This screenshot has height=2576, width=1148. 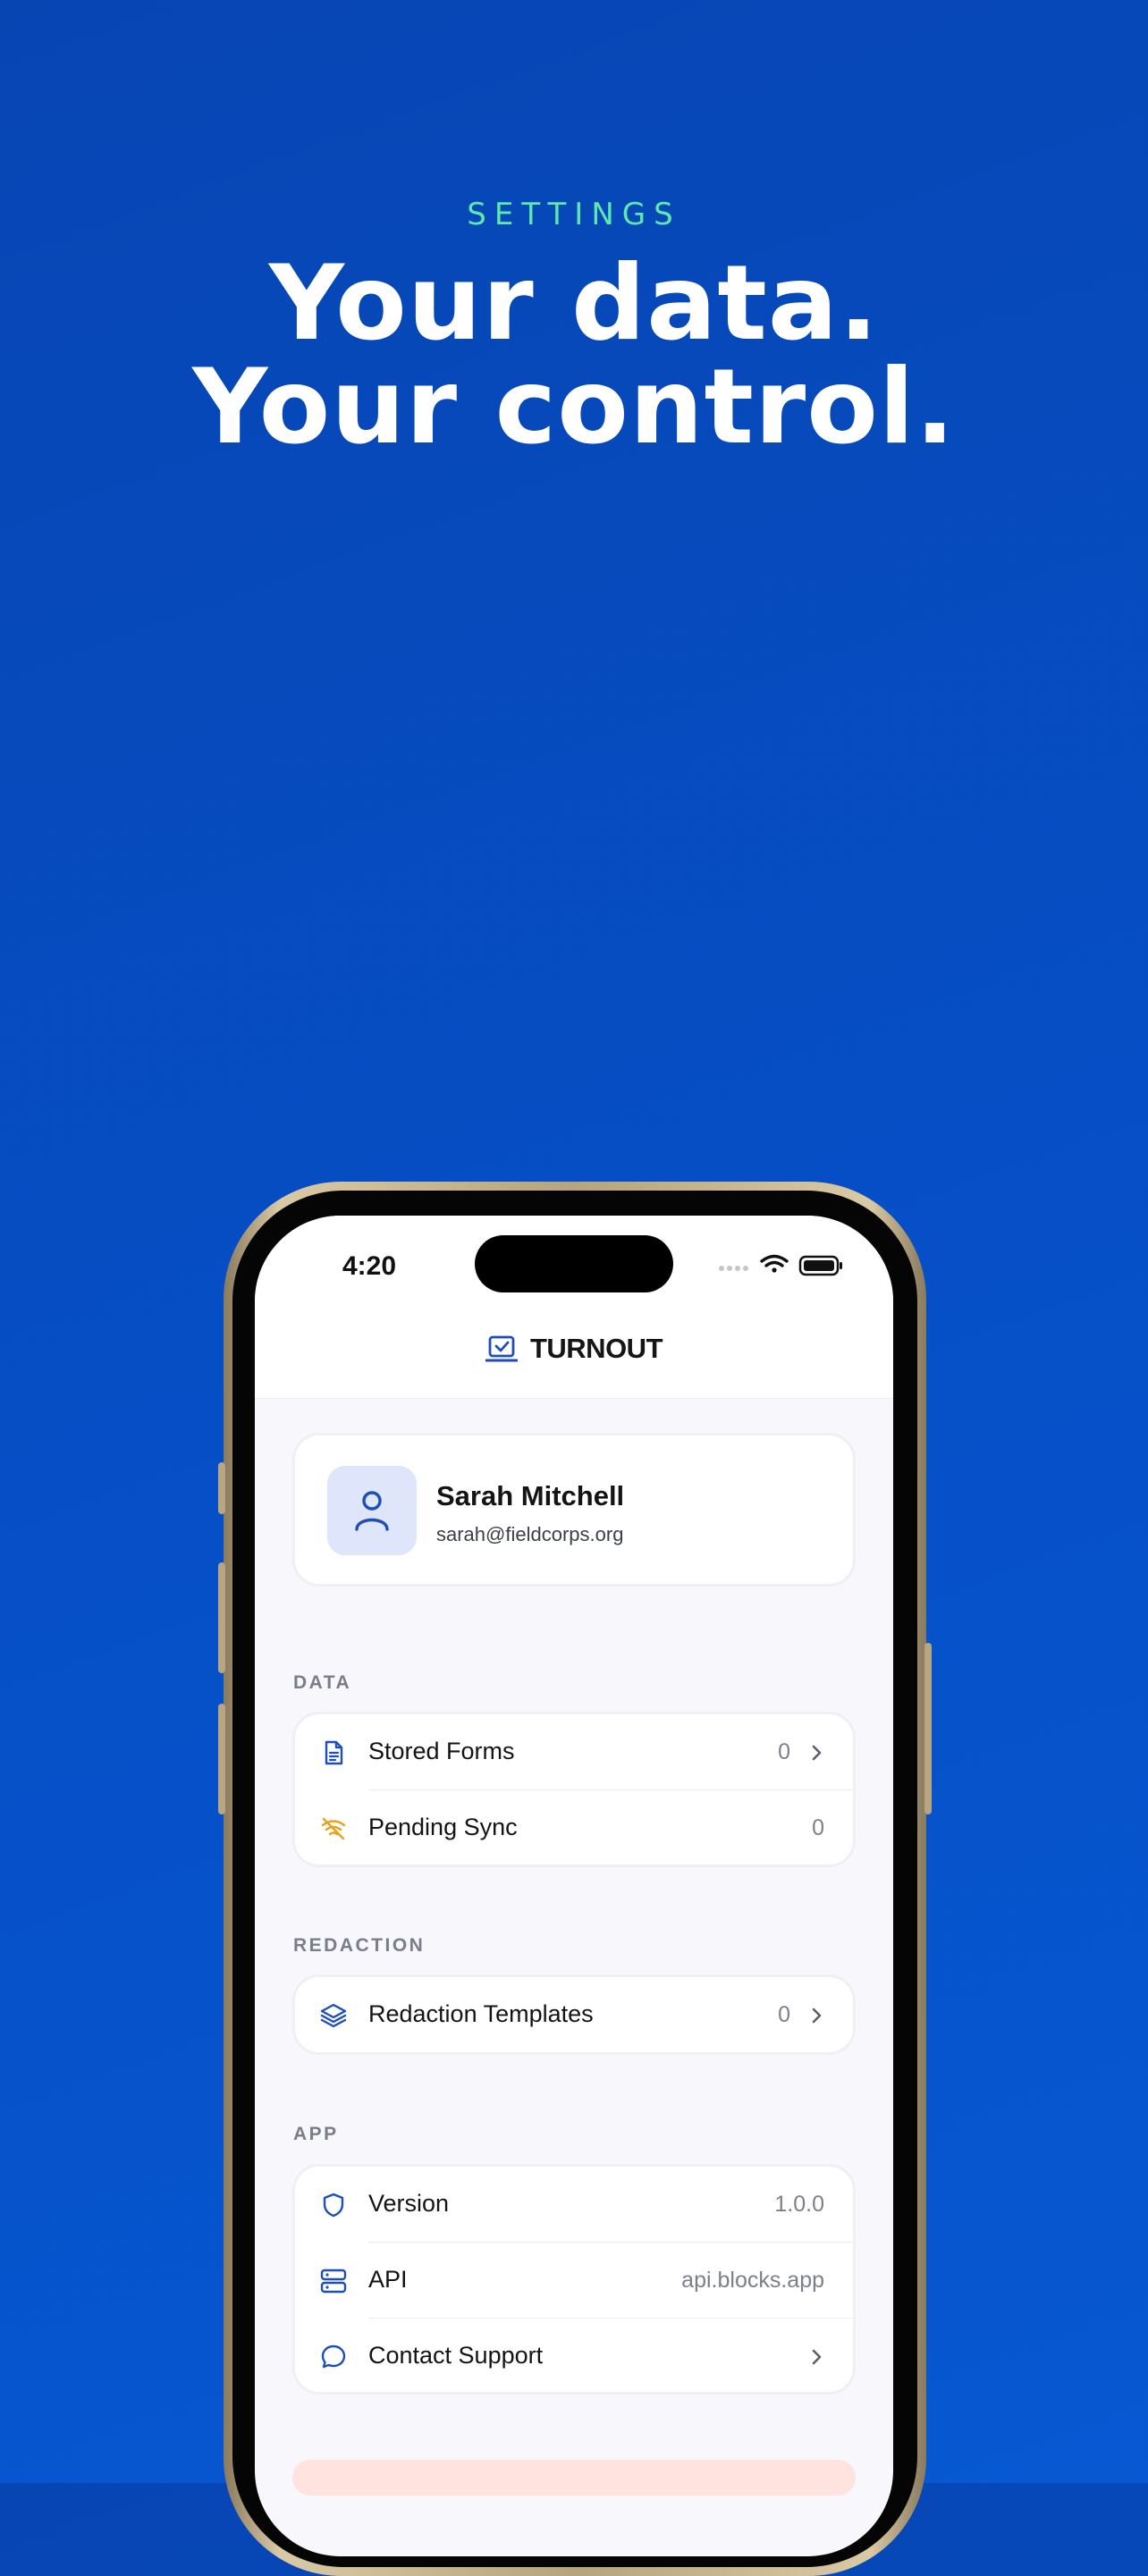 What do you see at coordinates (333, 2206) in the screenshot?
I see `shield-icon` at bounding box center [333, 2206].